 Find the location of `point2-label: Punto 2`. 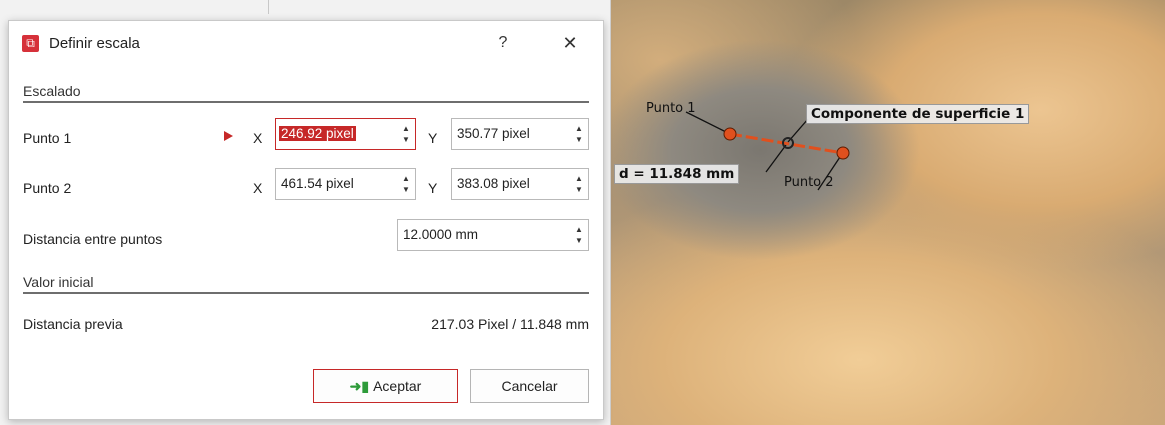

point2-label: Punto 2 is located at coordinates (47, 188).